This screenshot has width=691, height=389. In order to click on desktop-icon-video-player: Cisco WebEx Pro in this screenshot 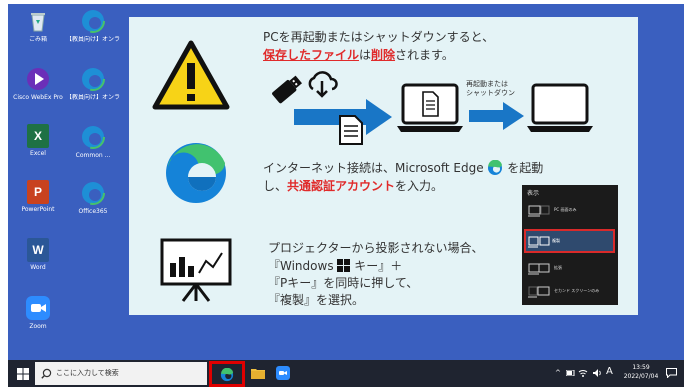, I will do `click(38, 84)`.